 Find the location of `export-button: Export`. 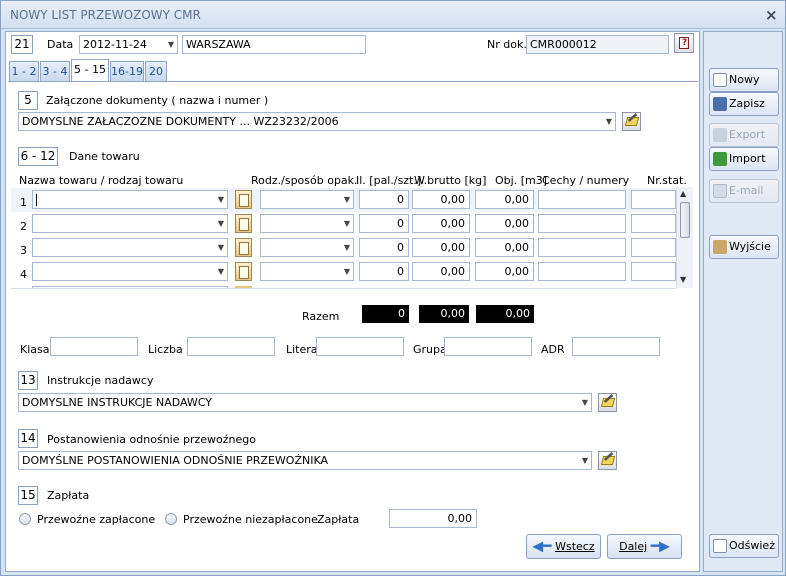

export-button: Export is located at coordinates (744, 135).